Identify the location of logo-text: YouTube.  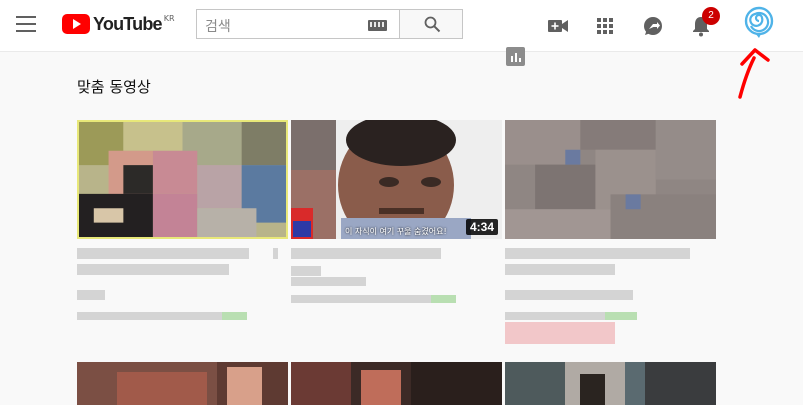
(128, 23).